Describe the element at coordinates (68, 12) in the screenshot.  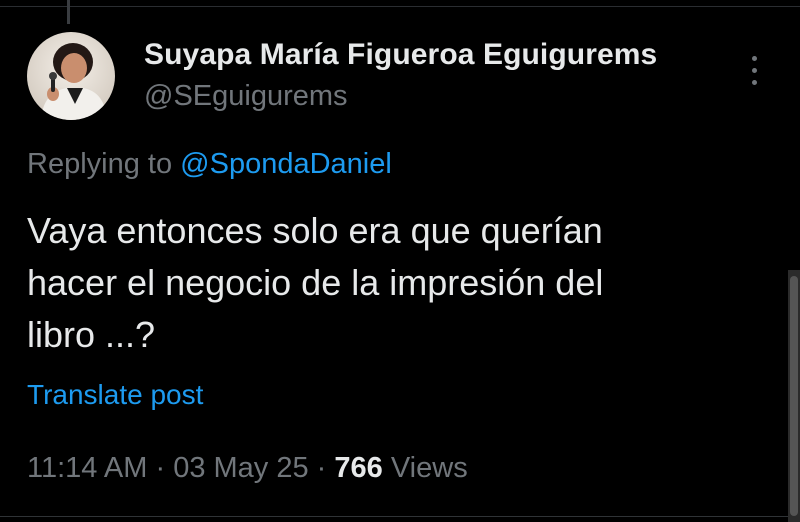
I see `thread-connector-line` at that location.